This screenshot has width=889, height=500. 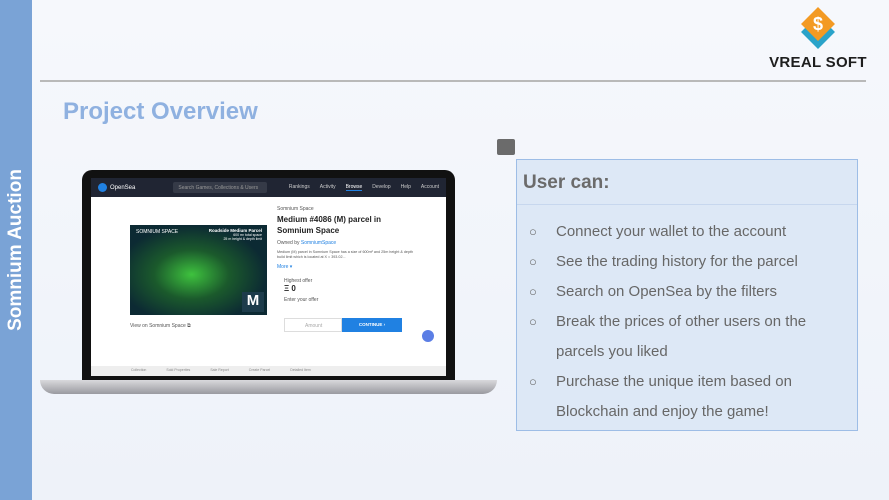 What do you see at coordinates (138, 371) in the screenshot?
I see `footer-item: Collection` at bounding box center [138, 371].